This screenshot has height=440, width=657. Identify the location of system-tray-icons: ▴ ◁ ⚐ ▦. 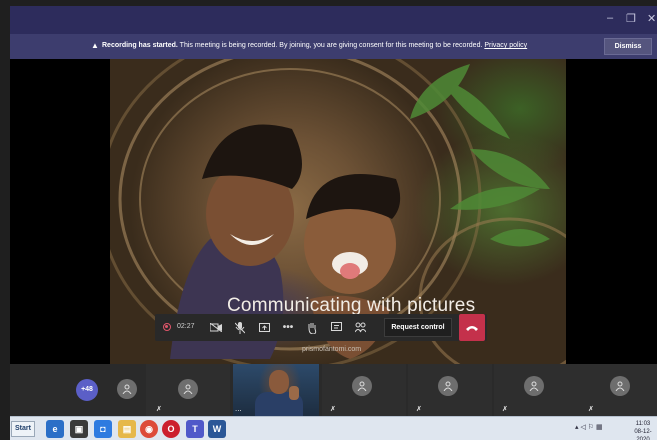
(589, 427).